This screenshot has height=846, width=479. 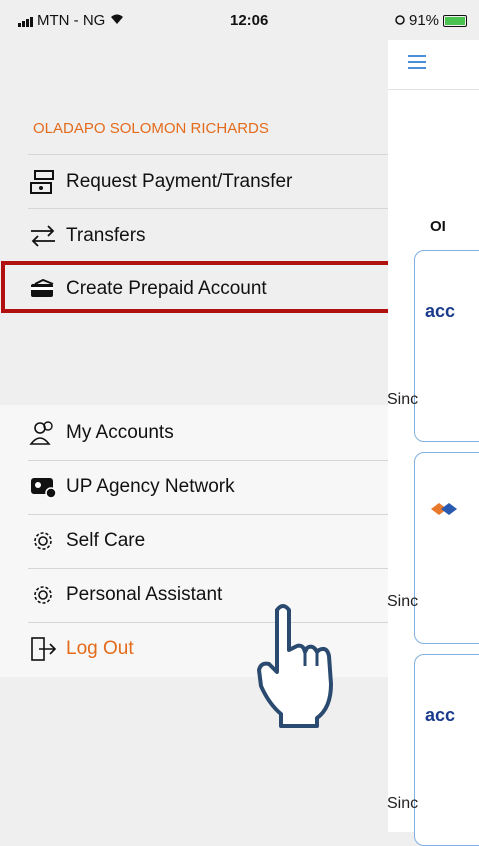 I want to click on status-right: 91%, so click(x=431, y=20).